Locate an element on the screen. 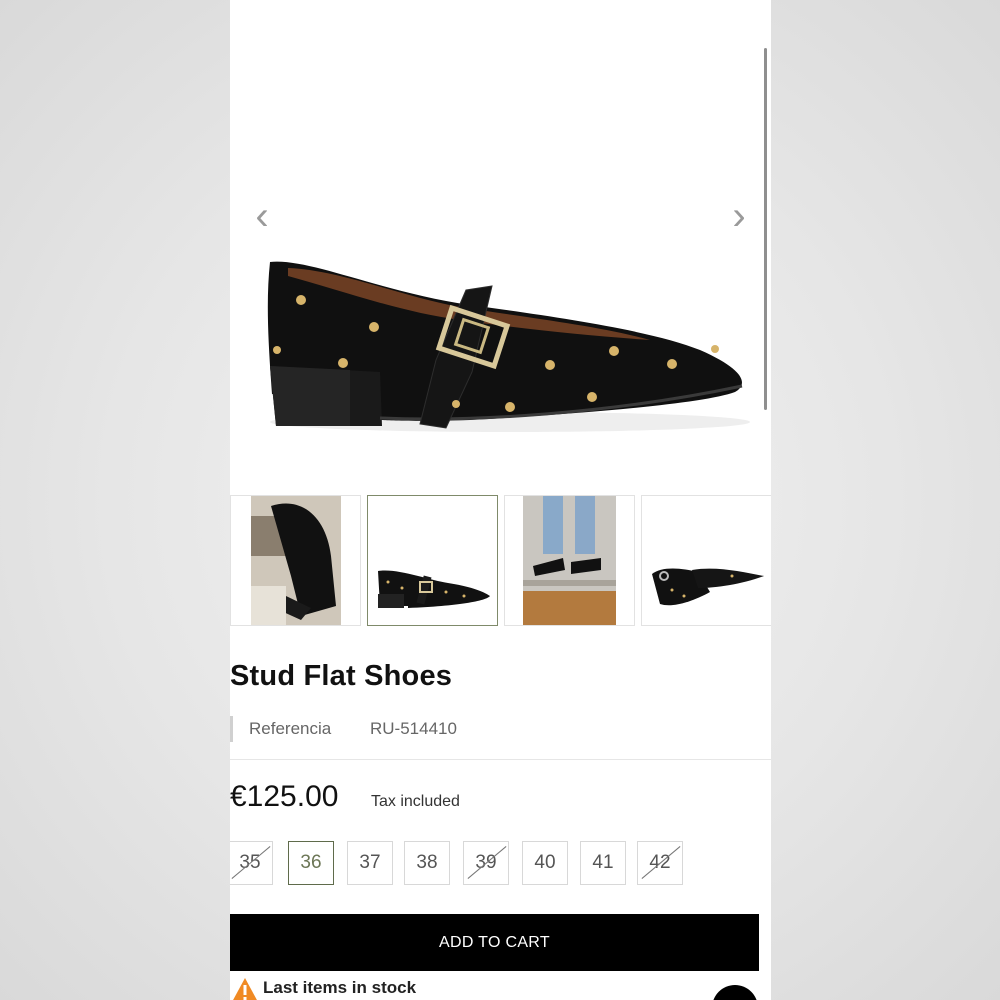  warning-icon is located at coordinates (245, 989).